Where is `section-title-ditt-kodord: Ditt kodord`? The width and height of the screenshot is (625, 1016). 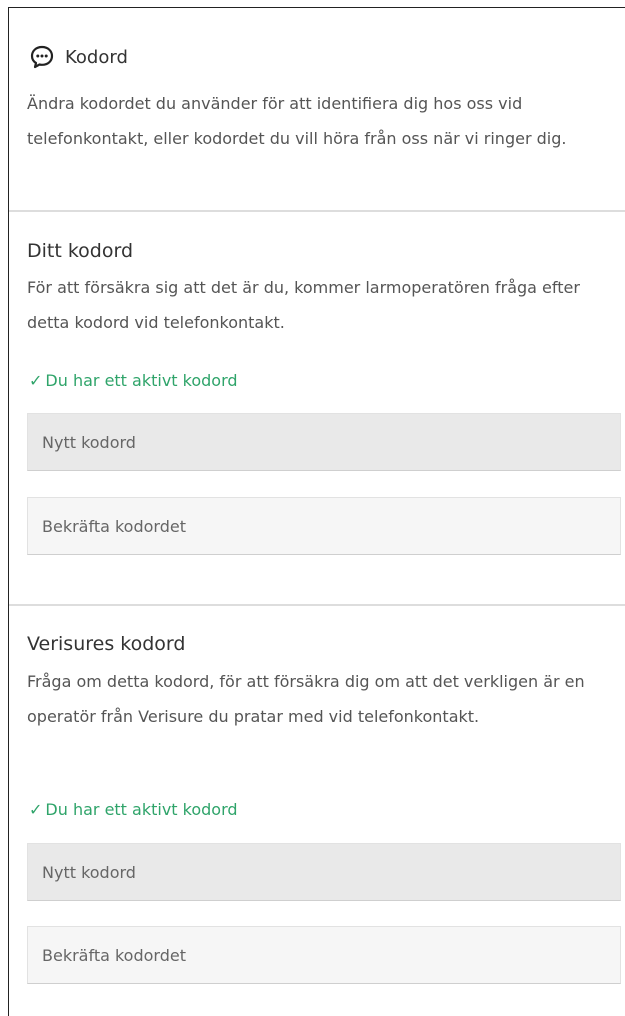
section-title-ditt-kodord: Ditt kodord is located at coordinates (80, 251).